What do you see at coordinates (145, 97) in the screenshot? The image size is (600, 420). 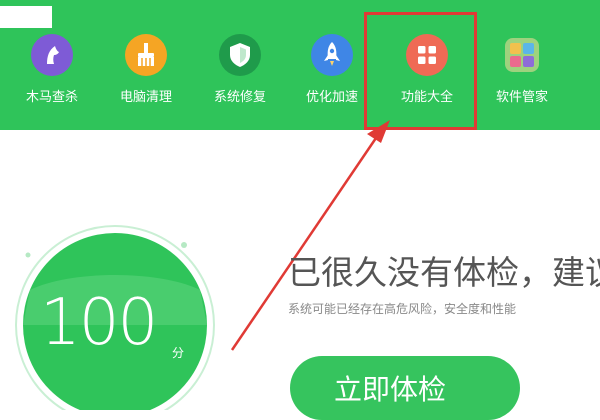 I see `tool-label: 电脑清理` at bounding box center [145, 97].